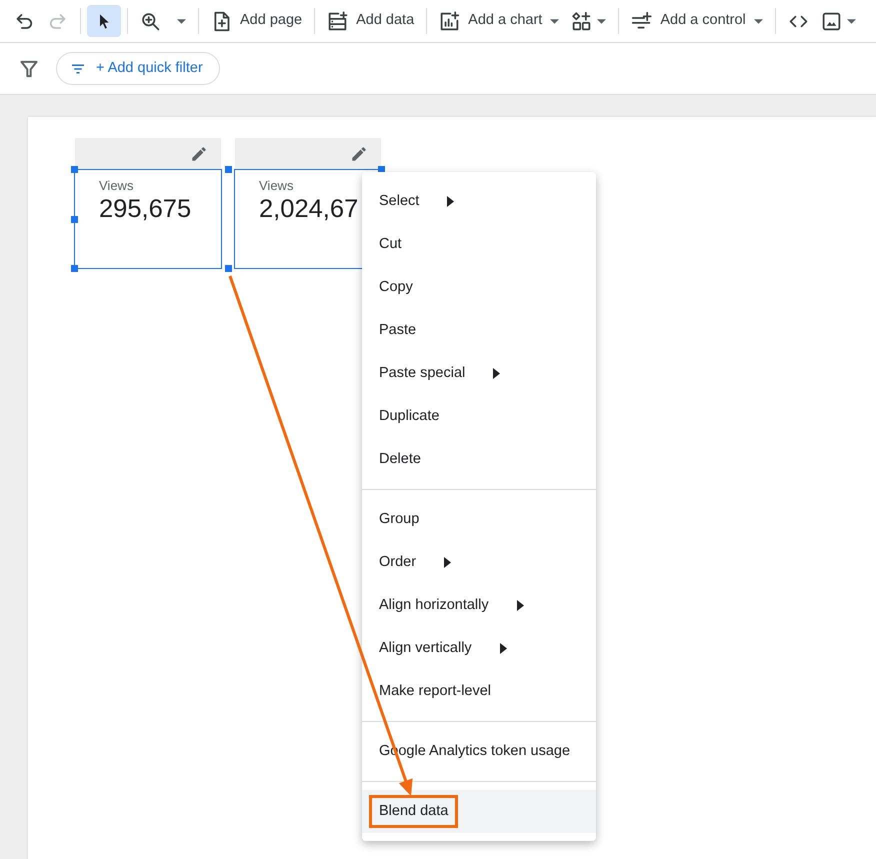 Image resolution: width=876 pixels, height=859 pixels. I want to click on scorecard-value: 295,675, so click(145, 209).